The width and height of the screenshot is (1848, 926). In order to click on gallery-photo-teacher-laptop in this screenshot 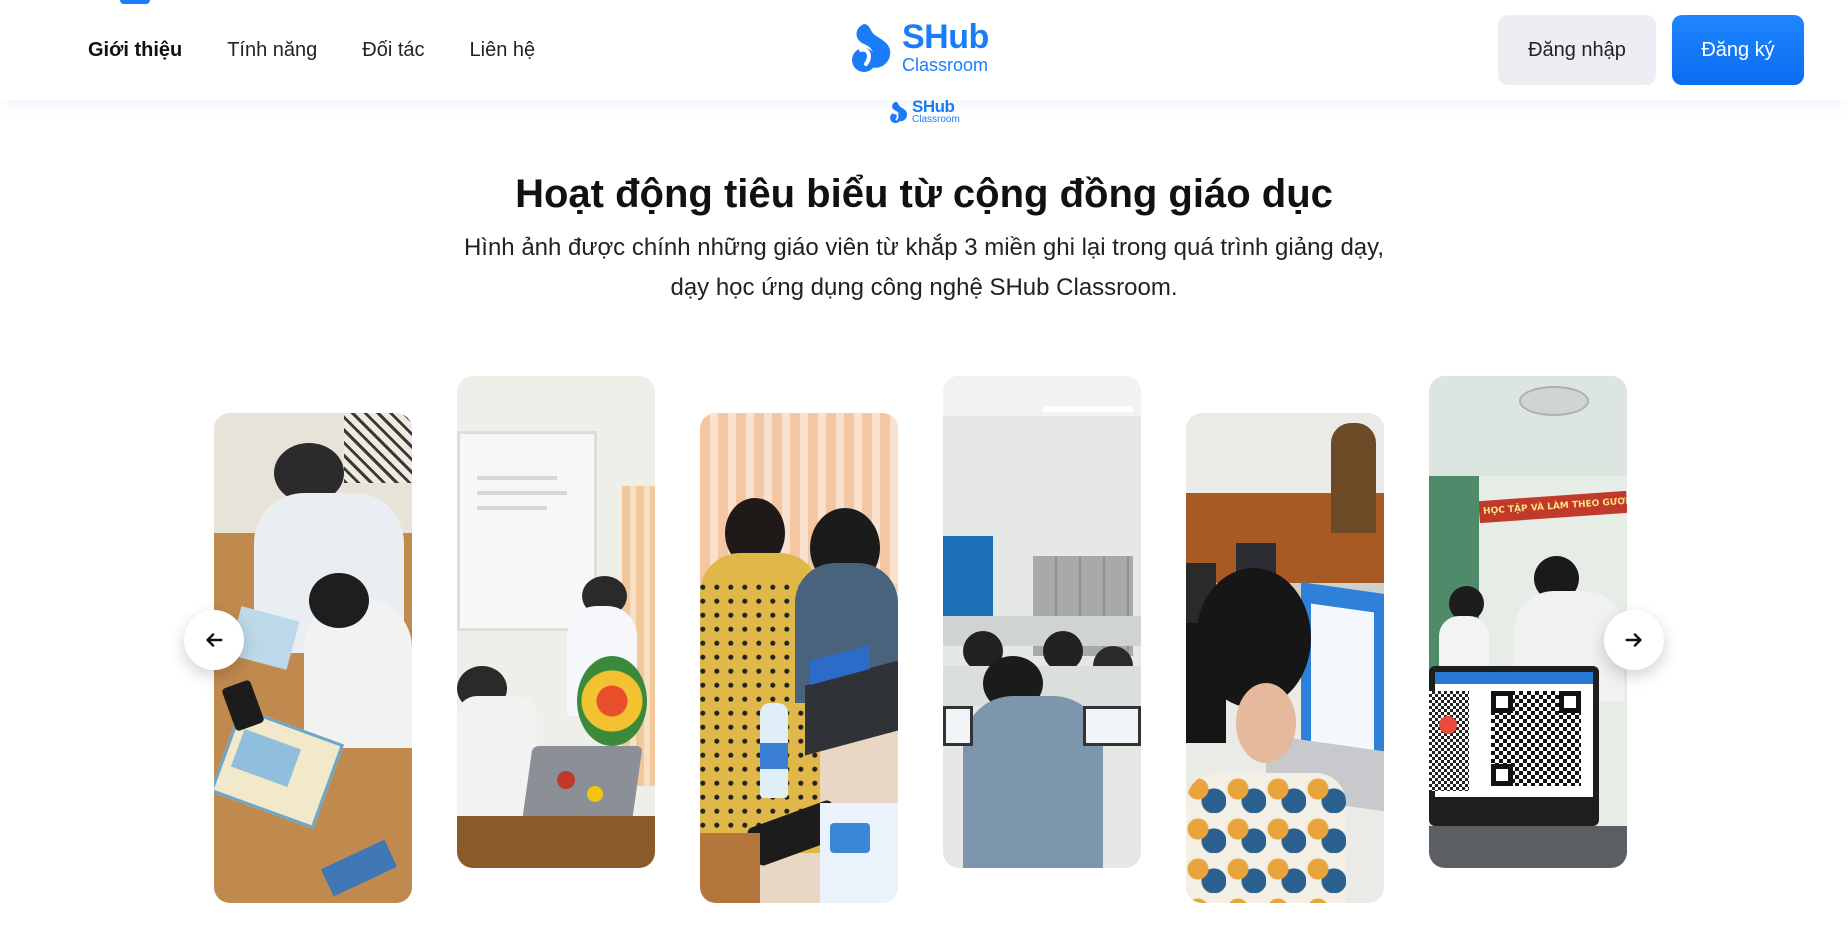, I will do `click(799, 658)`.